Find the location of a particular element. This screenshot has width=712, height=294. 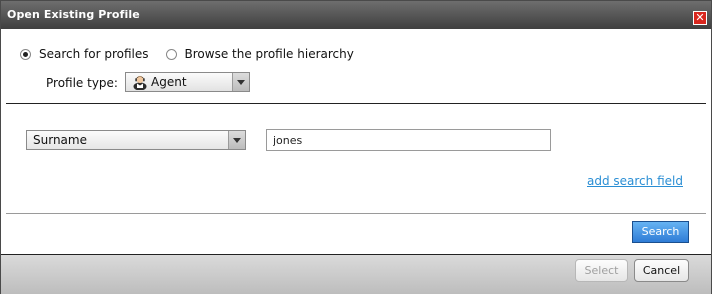

dialog-title: Open Existing Profile is located at coordinates (73, 14).